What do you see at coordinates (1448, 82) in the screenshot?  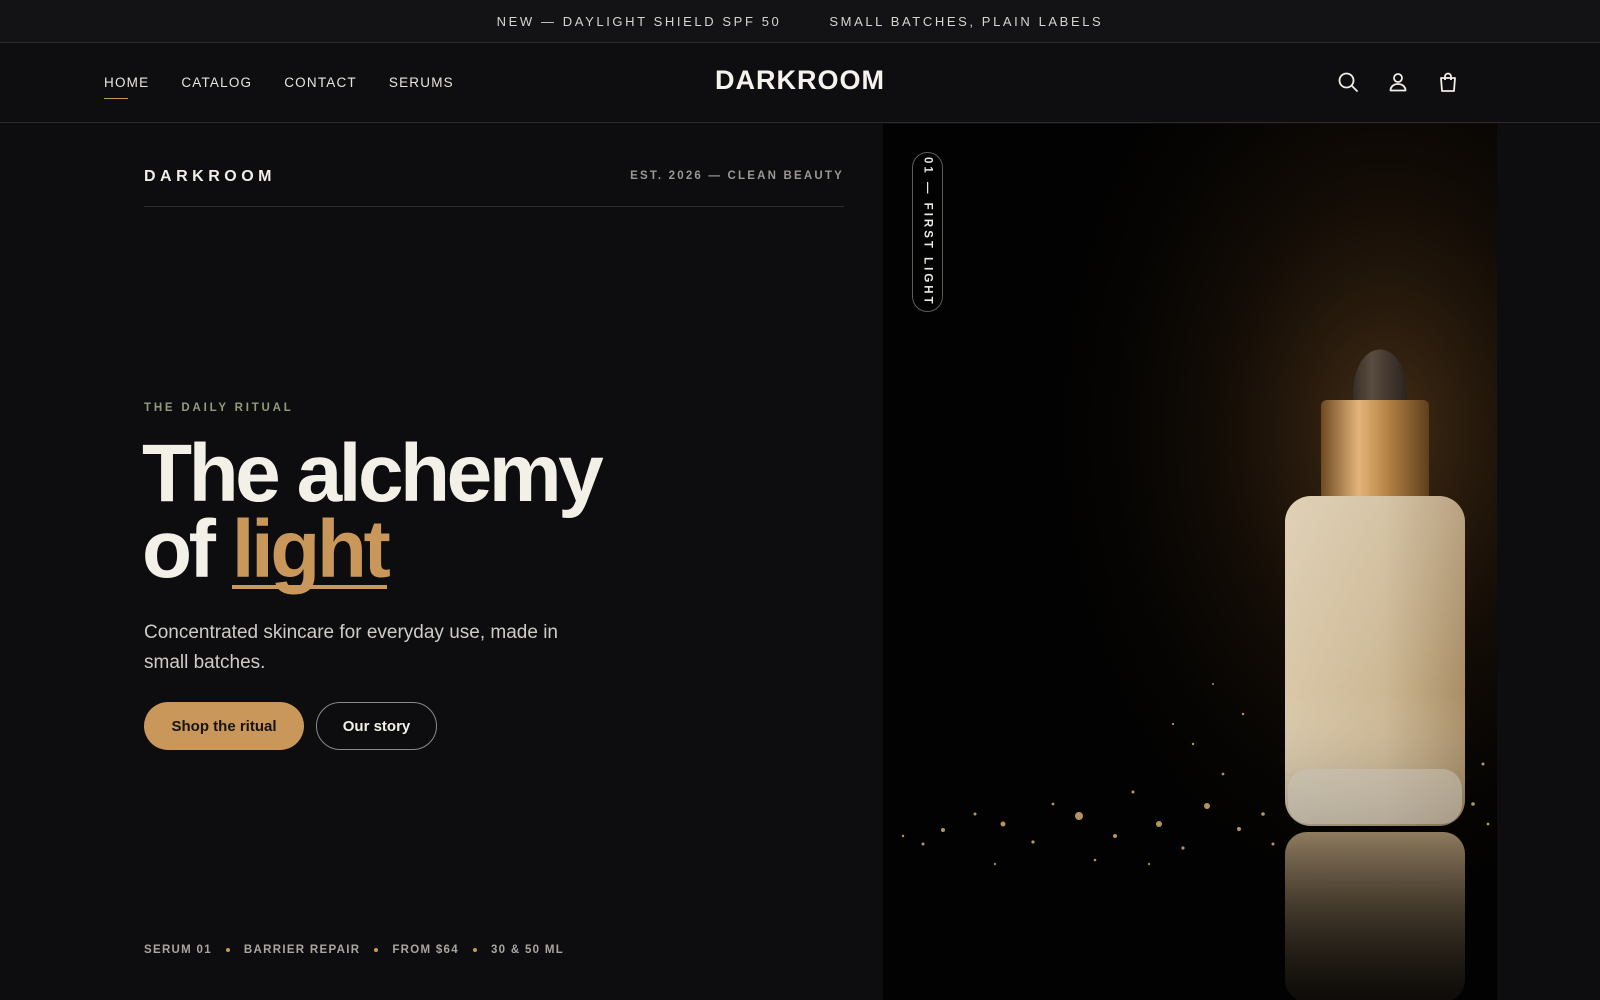 I see `bag-icon` at bounding box center [1448, 82].